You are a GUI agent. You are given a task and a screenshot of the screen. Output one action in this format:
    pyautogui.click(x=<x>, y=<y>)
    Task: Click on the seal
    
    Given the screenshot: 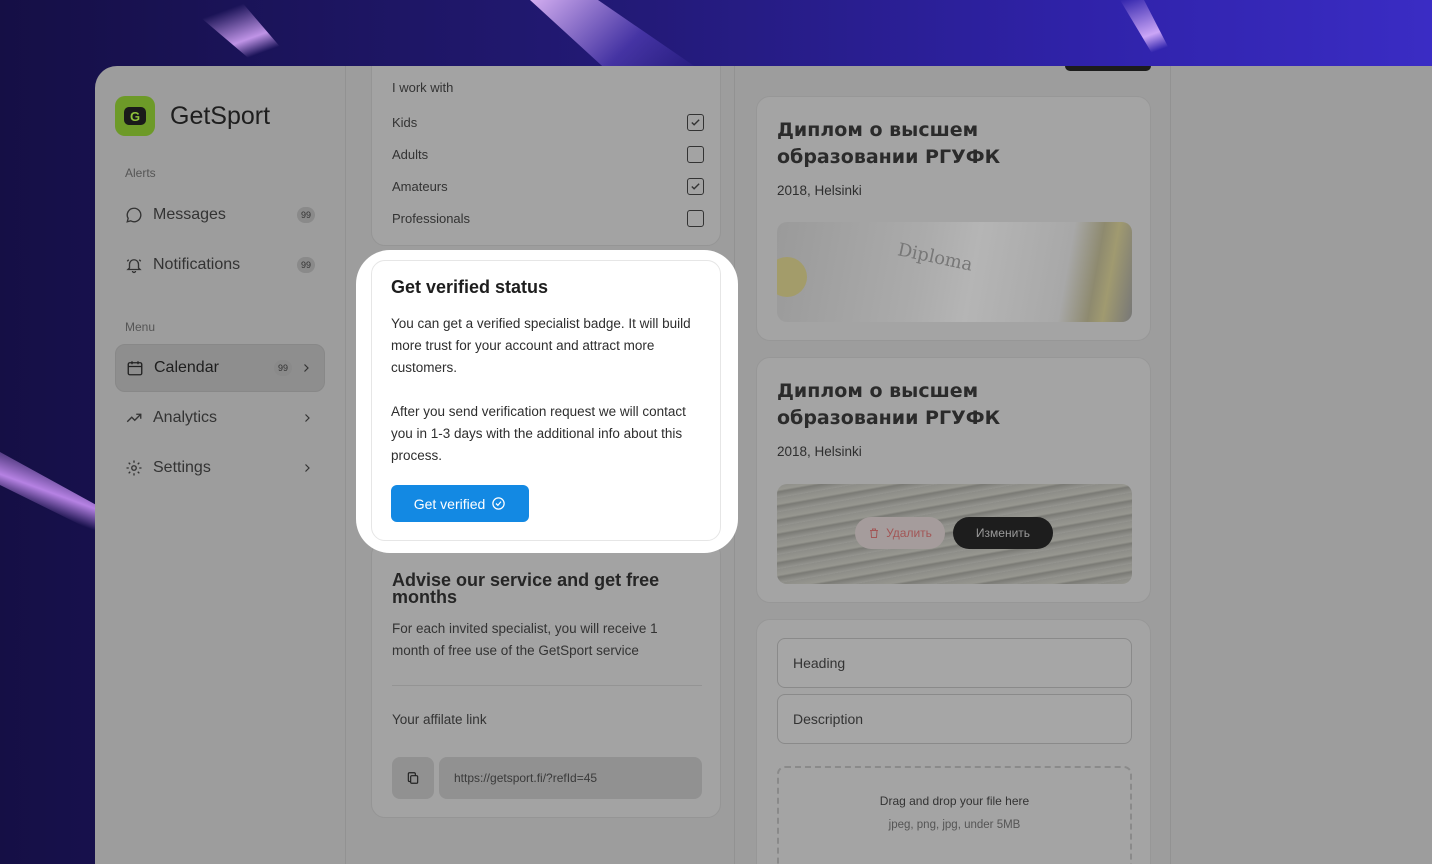 What is the action you would take?
    pyautogui.click(x=792, y=277)
    